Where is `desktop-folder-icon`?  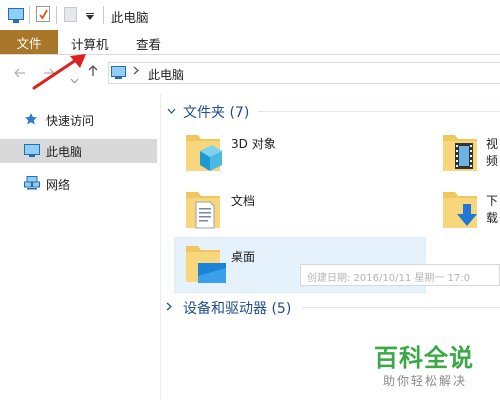 desktop-folder-icon is located at coordinates (206, 264).